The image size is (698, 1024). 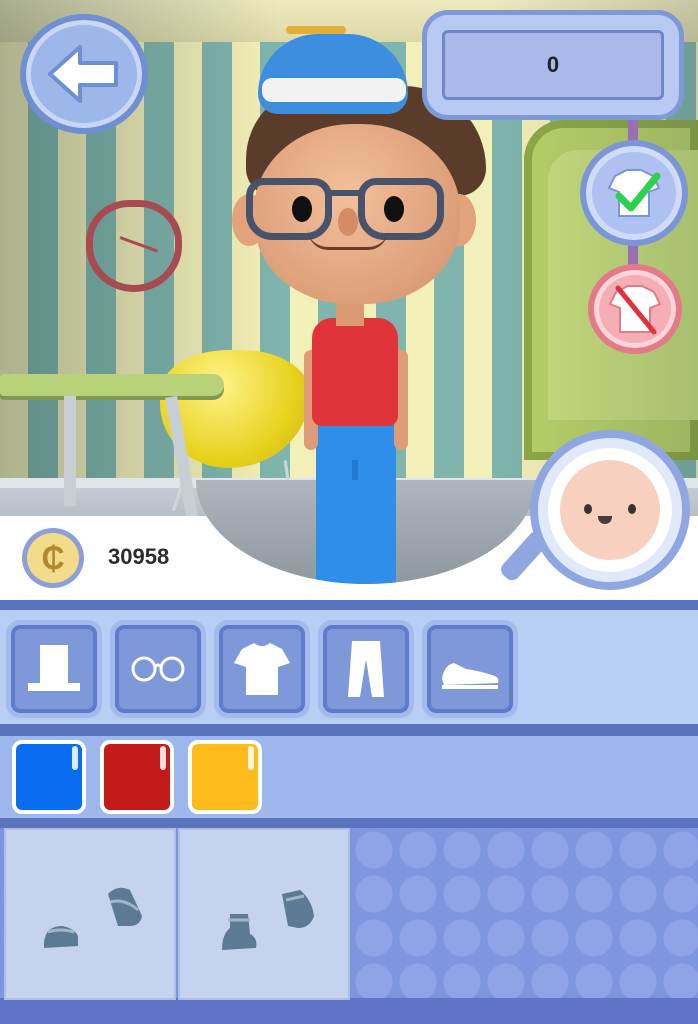 I want to click on category-hat-button, so click(x=54, y=669).